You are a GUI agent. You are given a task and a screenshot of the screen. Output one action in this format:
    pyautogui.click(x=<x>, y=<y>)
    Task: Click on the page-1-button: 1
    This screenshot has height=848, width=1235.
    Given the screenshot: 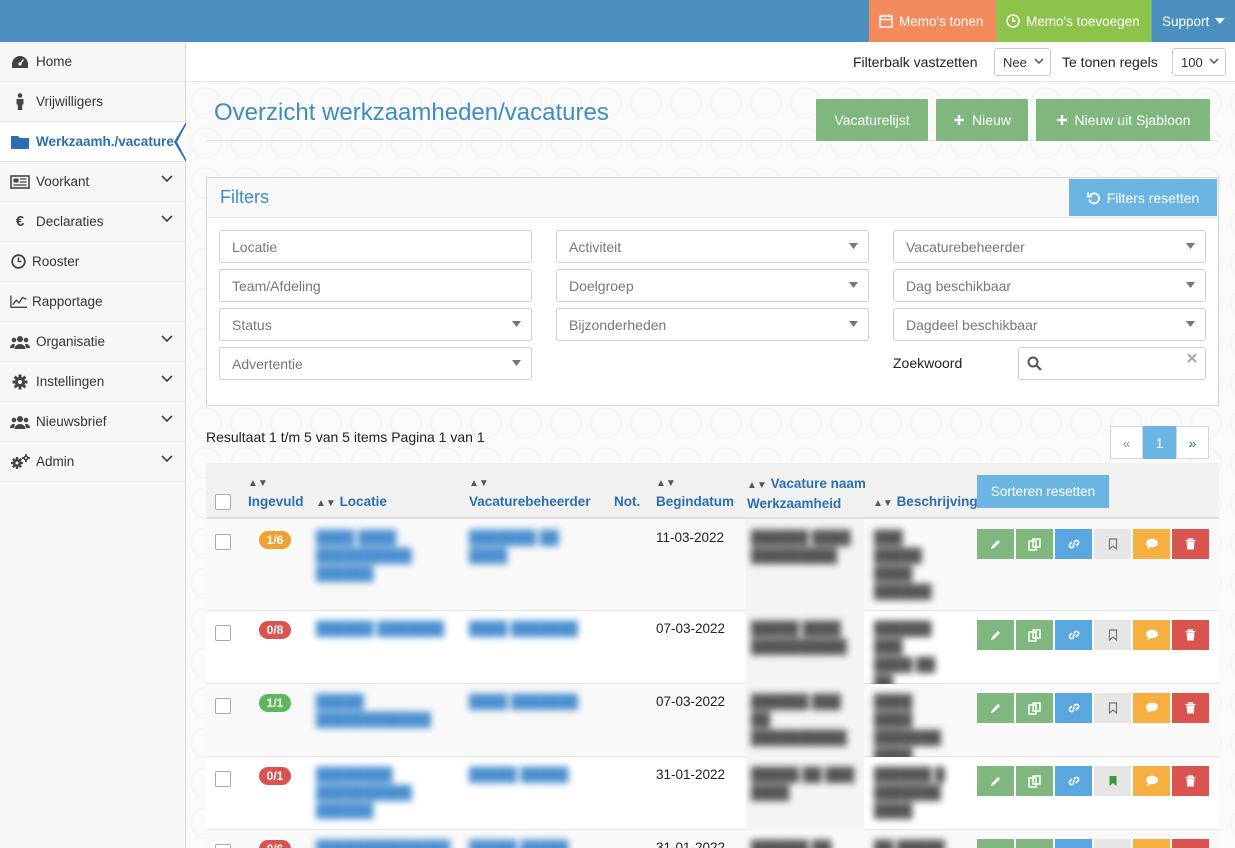 What is the action you would take?
    pyautogui.click(x=1159, y=442)
    